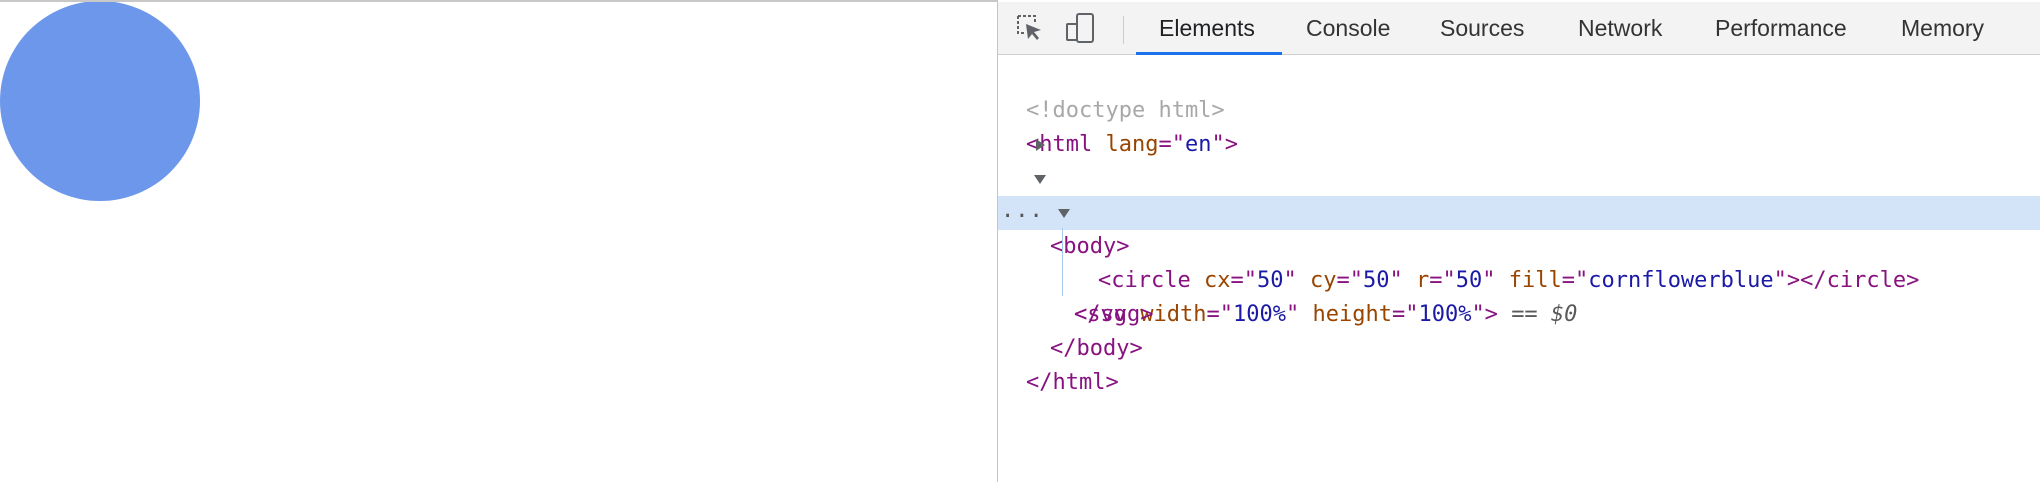  Describe the element at coordinates (1207, 28) in the screenshot. I see `tab-elements: Elements` at that location.